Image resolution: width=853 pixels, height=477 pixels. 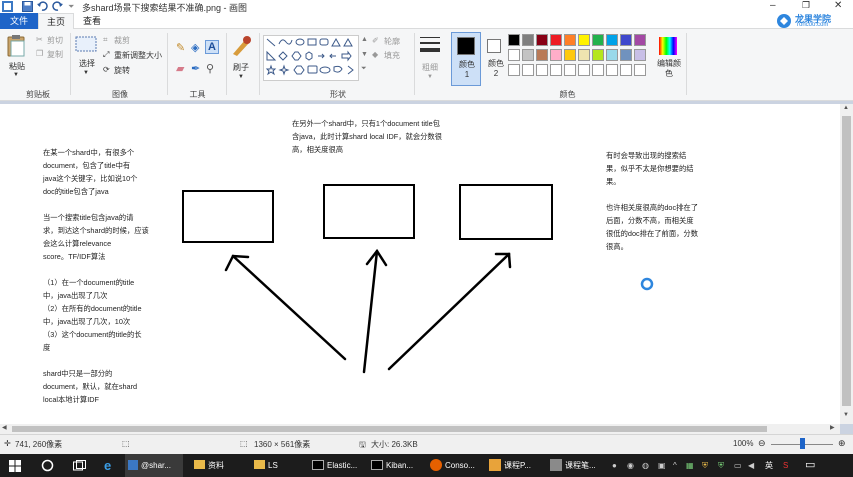 I want to click on outline-button: 轮廓, so click(x=392, y=41).